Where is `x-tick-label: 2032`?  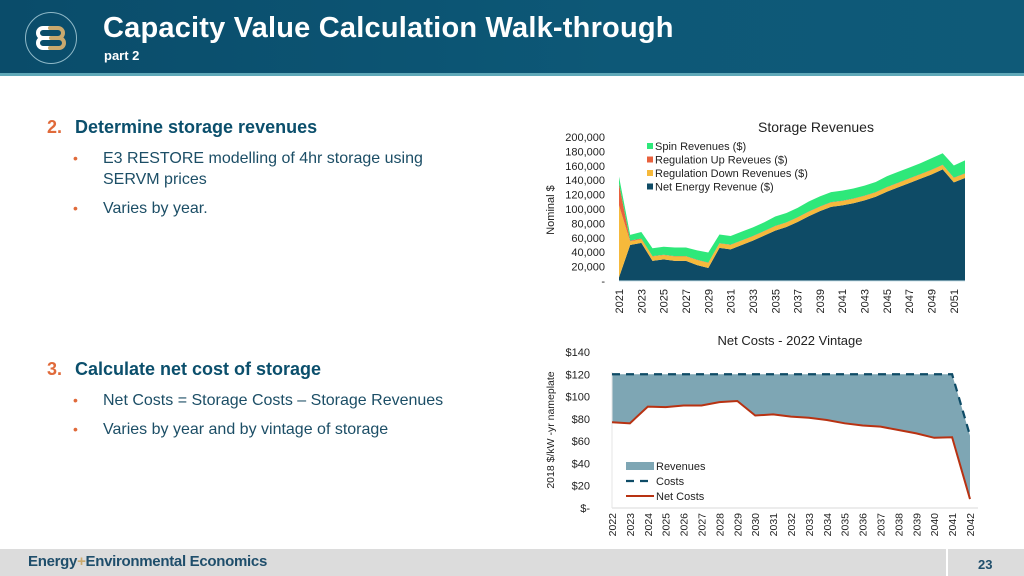 x-tick-label: 2032 is located at coordinates (792, 525).